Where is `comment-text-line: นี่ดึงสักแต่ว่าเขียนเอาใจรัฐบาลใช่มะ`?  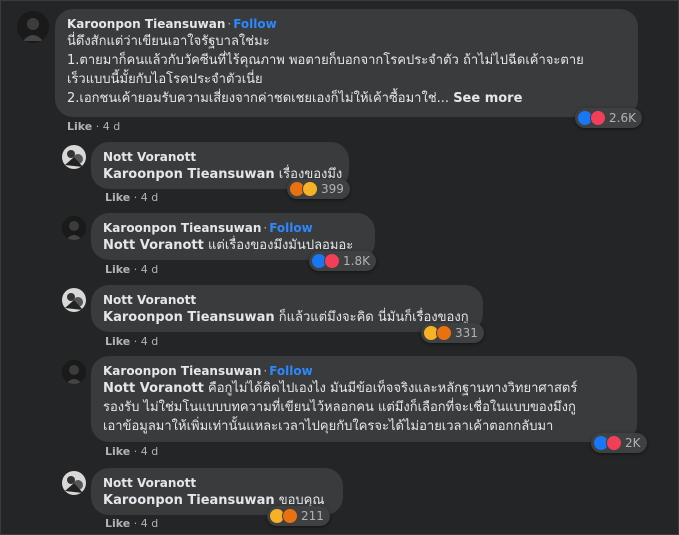
comment-text-line: นี่ดึงสักแต่ว่าเขียนเอาใจรัฐบาลใช่มะ is located at coordinates (168, 41).